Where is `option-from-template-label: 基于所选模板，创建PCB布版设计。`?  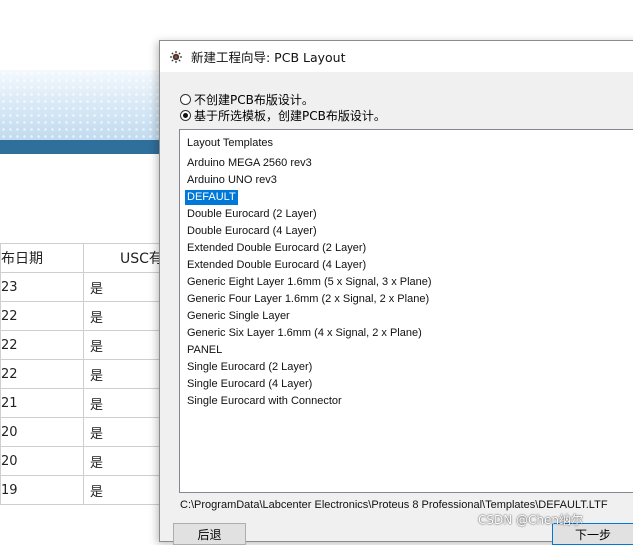
option-from-template-label: 基于所选模板，创建PCB布版设计。 is located at coordinates (290, 116).